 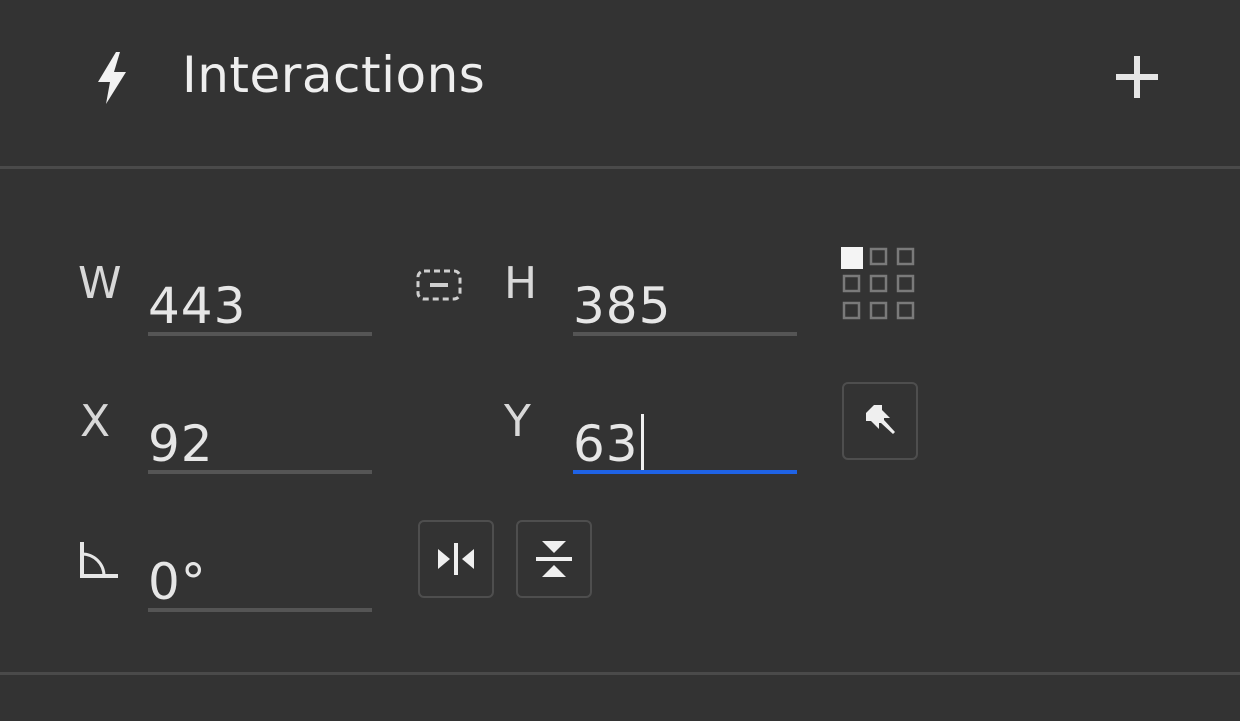 What do you see at coordinates (439, 285) in the screenshot?
I see `link-aspect-icon` at bounding box center [439, 285].